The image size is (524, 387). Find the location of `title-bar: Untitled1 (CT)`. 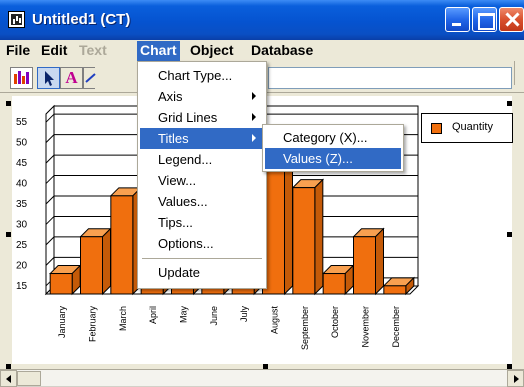

title-bar: Untitled1 (CT) is located at coordinates (262, 20).